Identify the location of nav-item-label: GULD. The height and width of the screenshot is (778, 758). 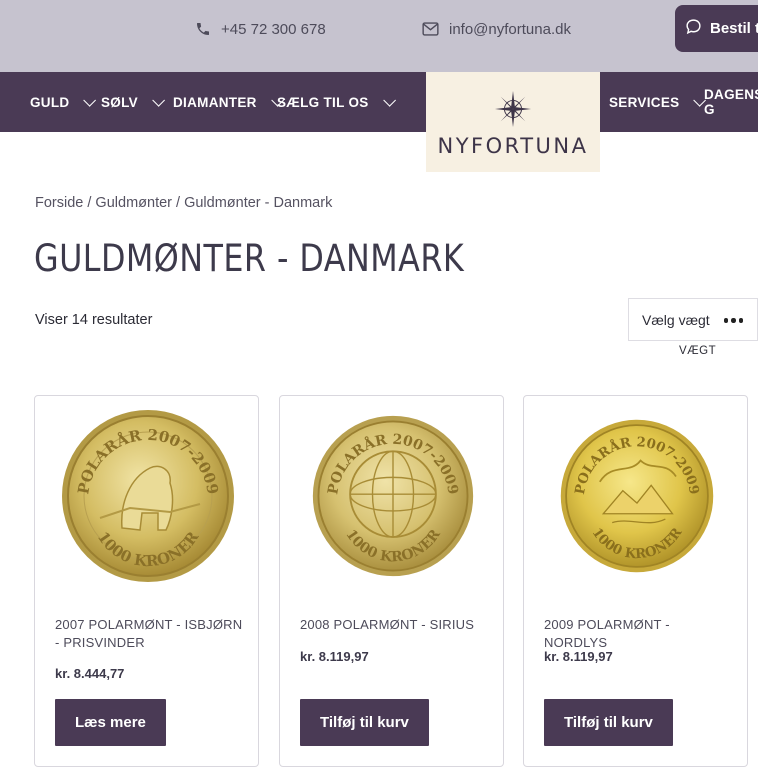
(50, 102).